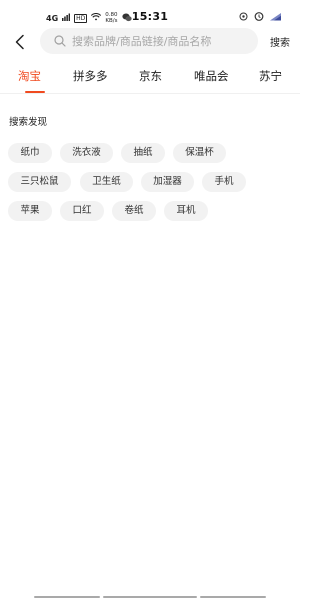 This screenshot has height=600, width=320. What do you see at coordinates (186, 211) in the screenshot?
I see `discover-tag: 耳机` at bounding box center [186, 211].